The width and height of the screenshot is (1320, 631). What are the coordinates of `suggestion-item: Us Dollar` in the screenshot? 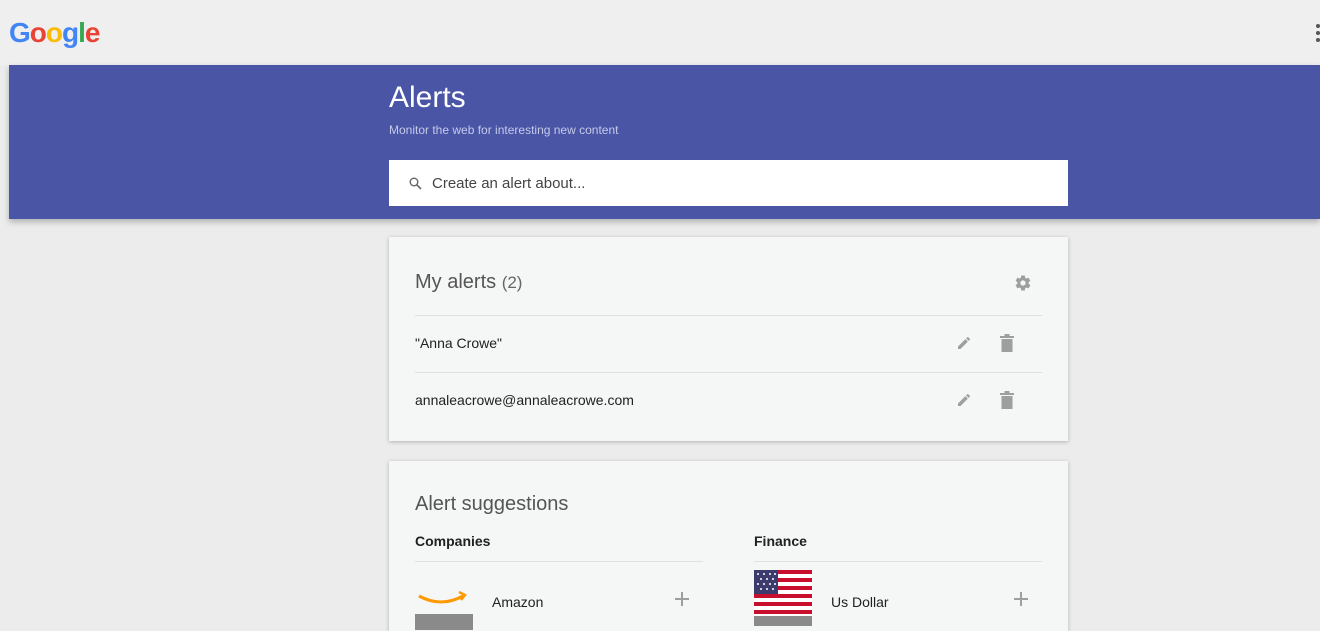 It's located at (898, 594).